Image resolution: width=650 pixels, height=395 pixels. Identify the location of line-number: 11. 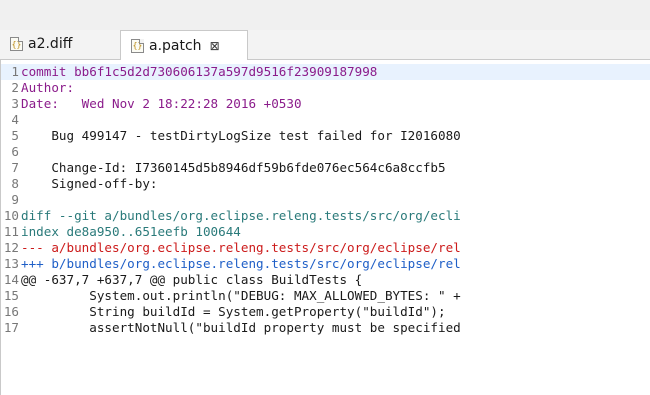
(11, 231).